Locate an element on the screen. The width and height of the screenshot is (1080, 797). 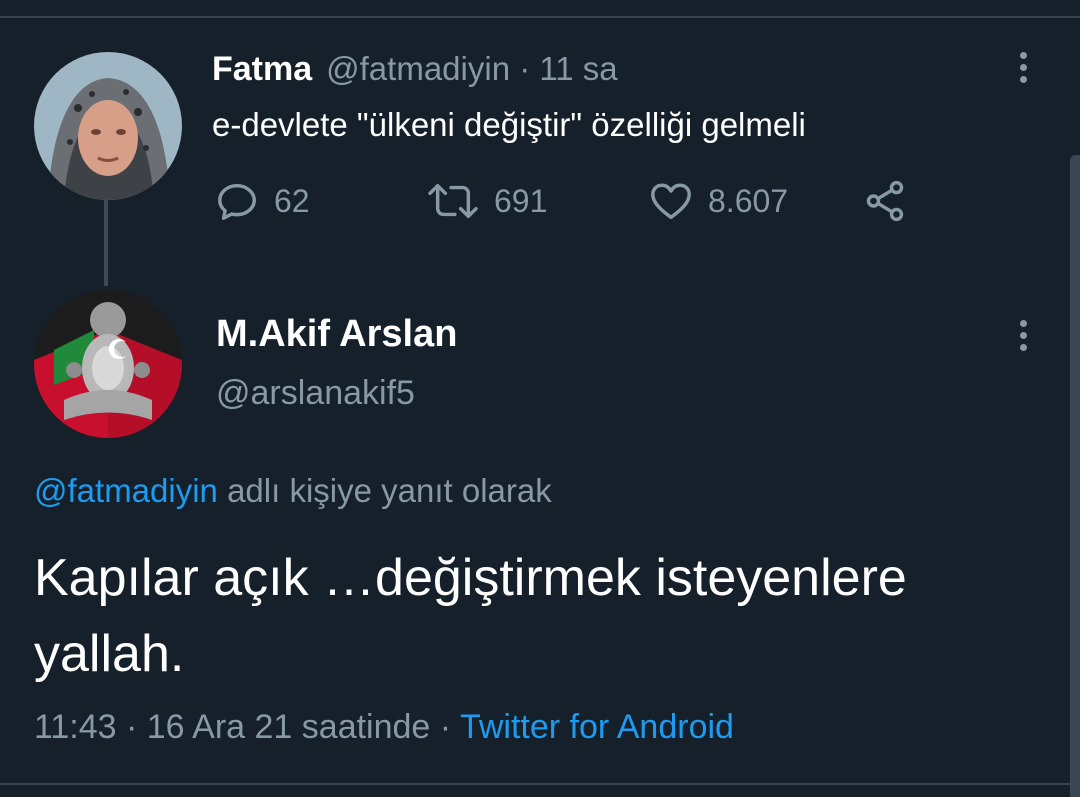
like-count: 8.607 is located at coordinates (748, 200).